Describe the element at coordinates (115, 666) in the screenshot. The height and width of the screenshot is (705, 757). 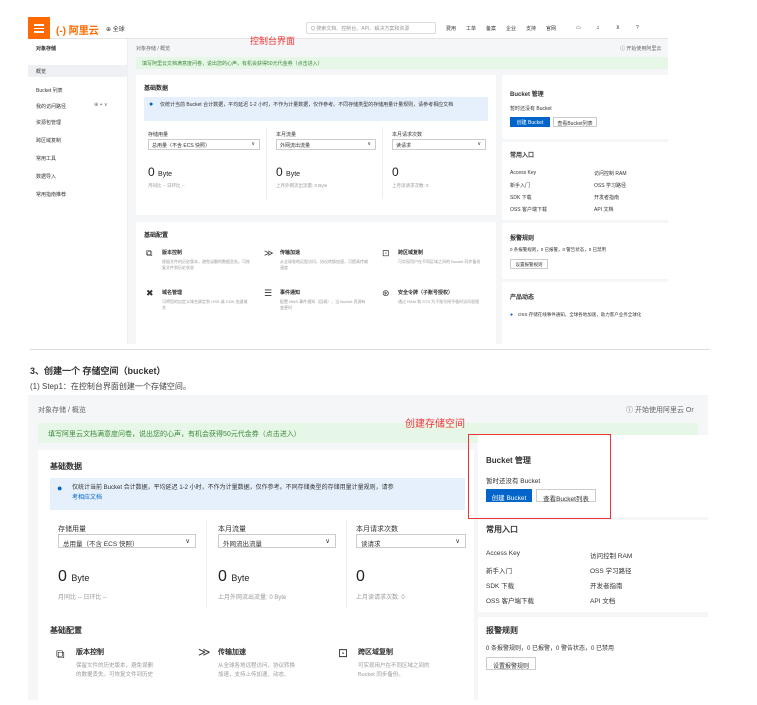
I see `config-version-desc-1: 保留文件的历史版本，避免误删` at that location.